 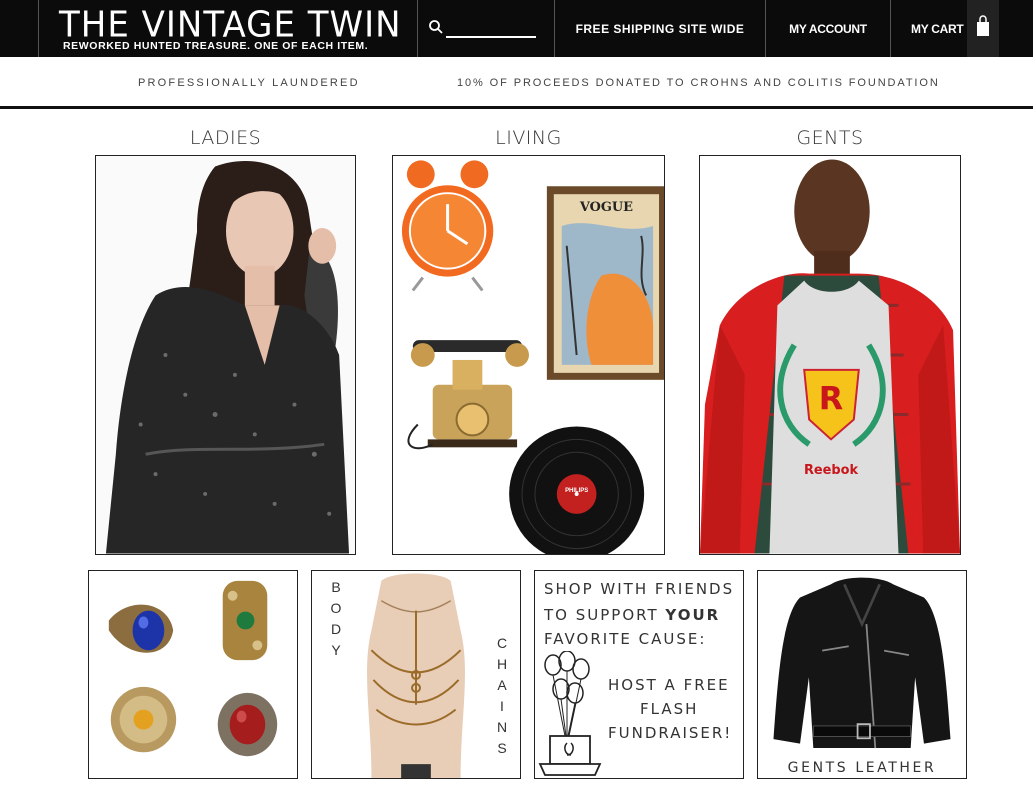 What do you see at coordinates (660, 28) in the screenshot?
I see `free-shipping-link: FREE SHIPPING SITE WIDE` at bounding box center [660, 28].